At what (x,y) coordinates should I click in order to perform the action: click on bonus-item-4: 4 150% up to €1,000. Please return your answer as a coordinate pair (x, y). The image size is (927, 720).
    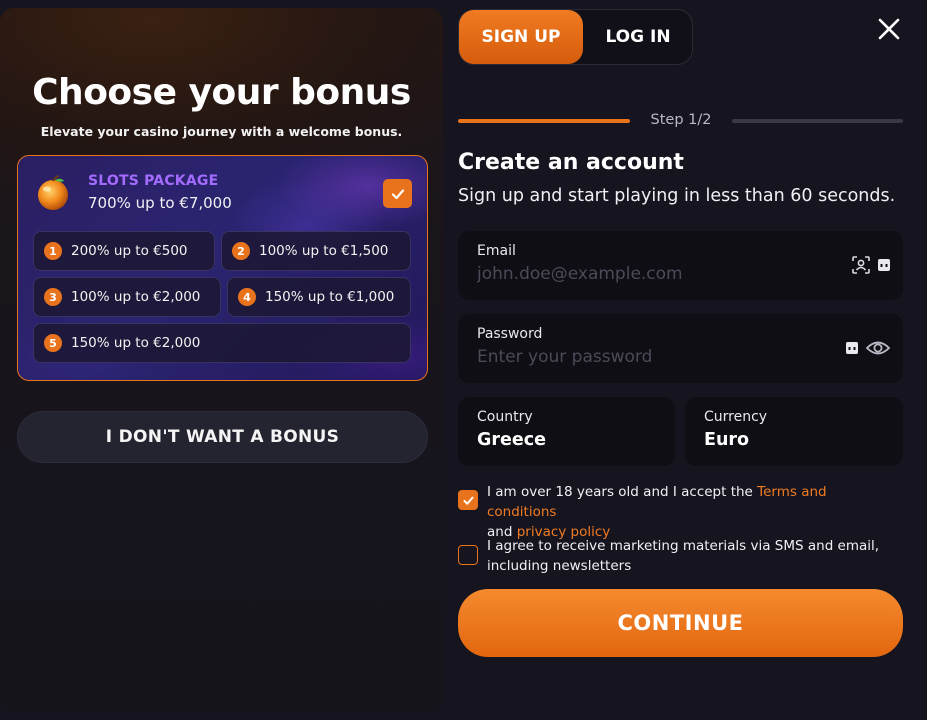
    Looking at the image, I should click on (319, 297).